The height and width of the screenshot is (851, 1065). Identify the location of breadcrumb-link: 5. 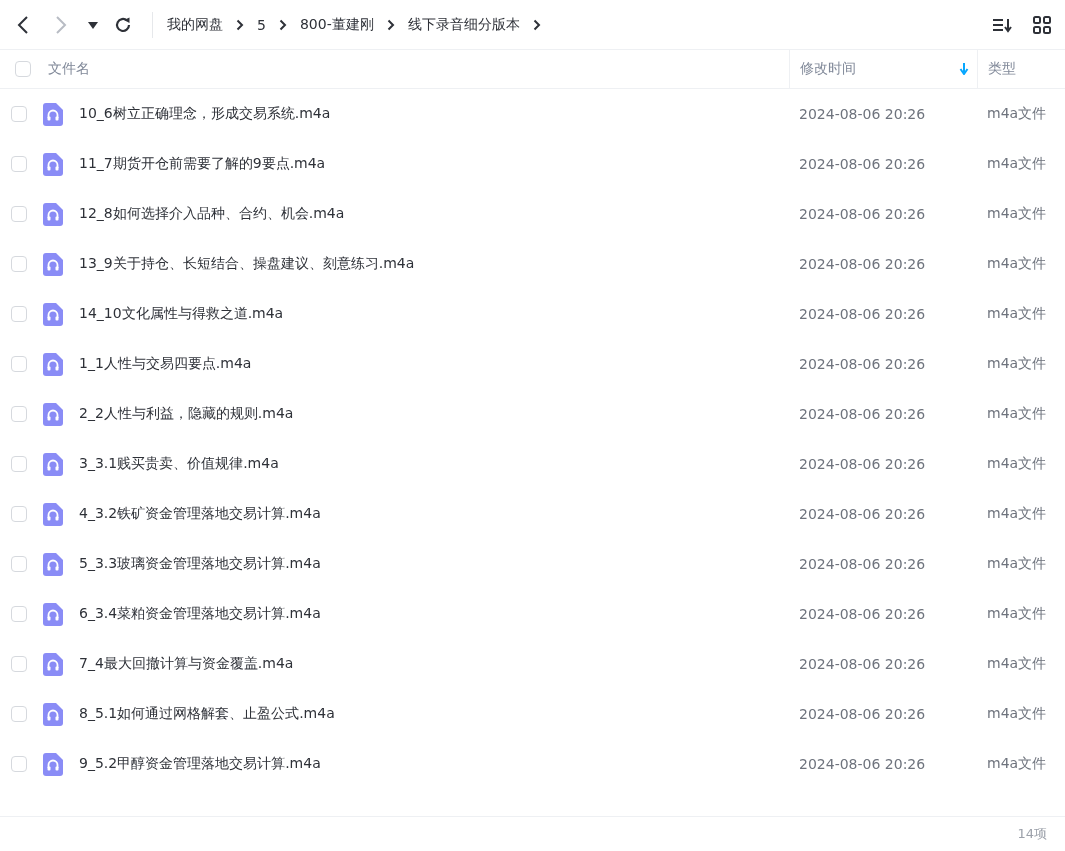
(261, 24).